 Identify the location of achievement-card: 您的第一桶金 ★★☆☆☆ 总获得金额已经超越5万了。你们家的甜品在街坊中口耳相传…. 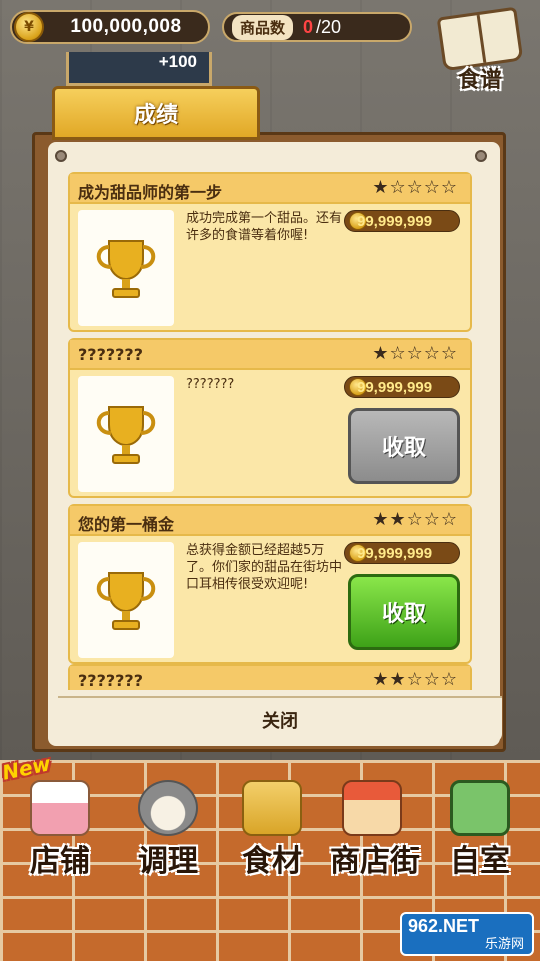
(270, 584).